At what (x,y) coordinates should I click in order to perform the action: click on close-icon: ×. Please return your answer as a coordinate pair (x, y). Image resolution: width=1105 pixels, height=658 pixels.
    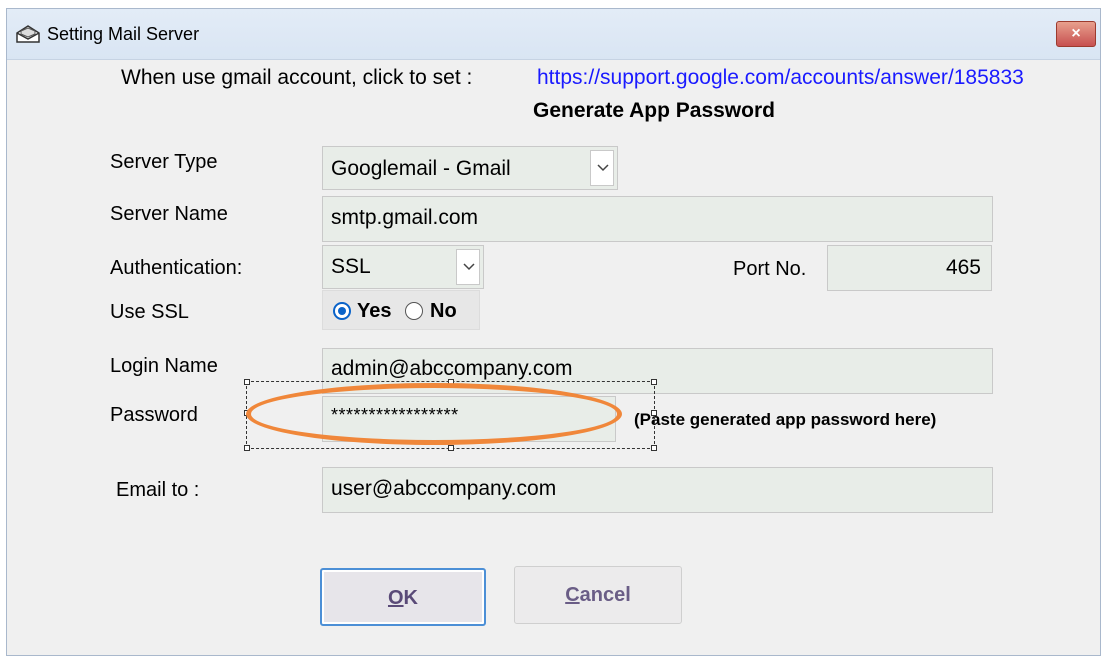
    Looking at the image, I should click on (1076, 33).